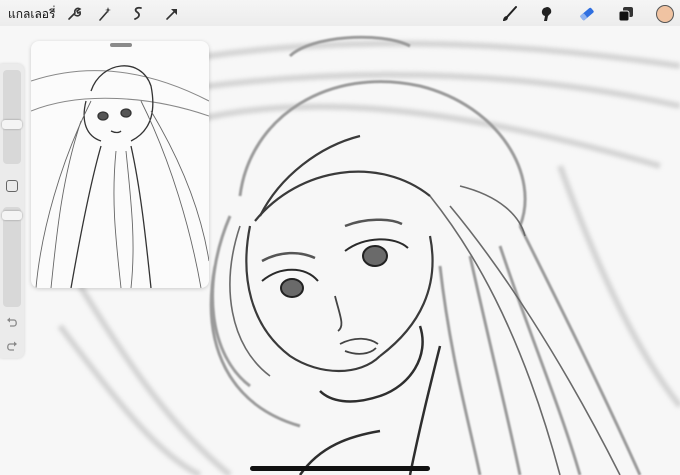  Describe the element at coordinates (665, 14) in the screenshot. I see `color-swatch` at that location.